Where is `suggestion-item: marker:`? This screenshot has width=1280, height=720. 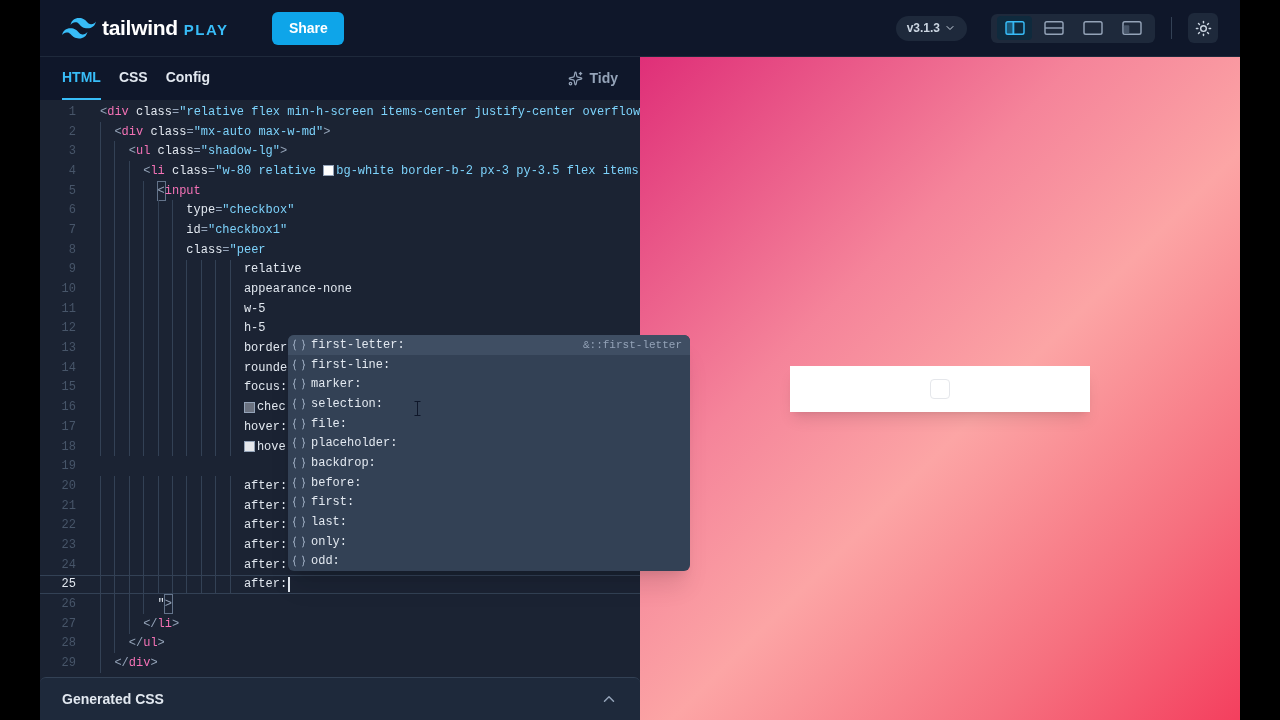
suggestion-item: marker: is located at coordinates (489, 384).